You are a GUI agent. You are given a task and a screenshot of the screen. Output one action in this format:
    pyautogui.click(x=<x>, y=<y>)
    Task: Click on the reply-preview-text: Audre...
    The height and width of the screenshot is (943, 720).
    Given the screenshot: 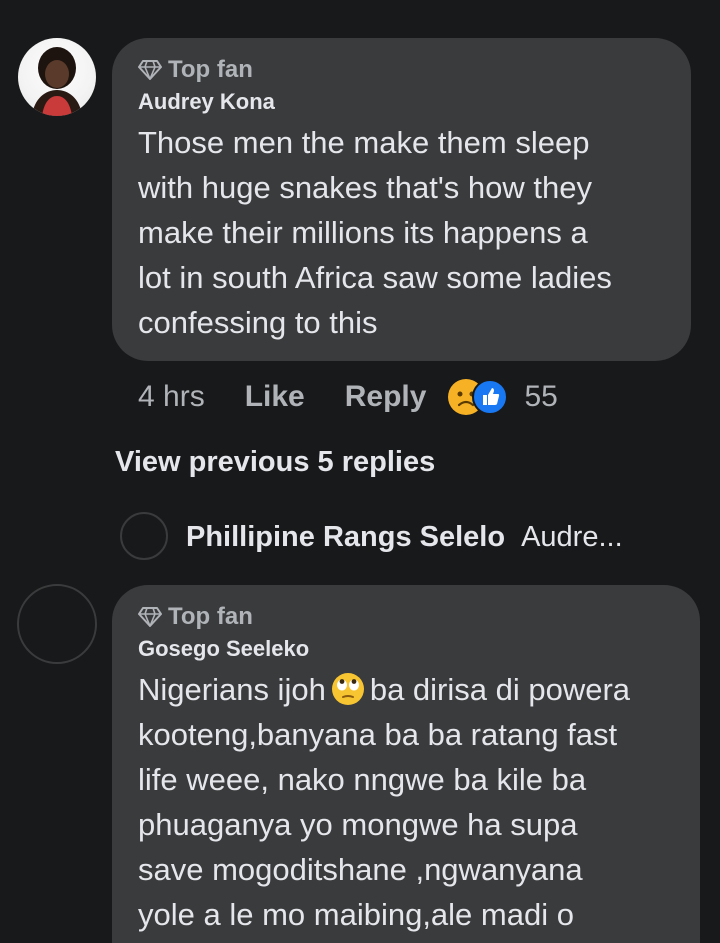 What is the action you would take?
    pyautogui.click(x=572, y=536)
    